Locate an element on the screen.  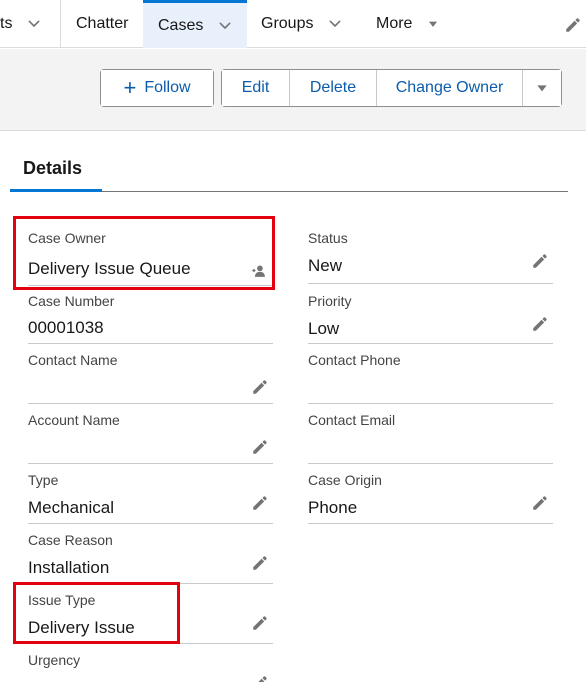
field-label: Urgency is located at coordinates (54, 660).